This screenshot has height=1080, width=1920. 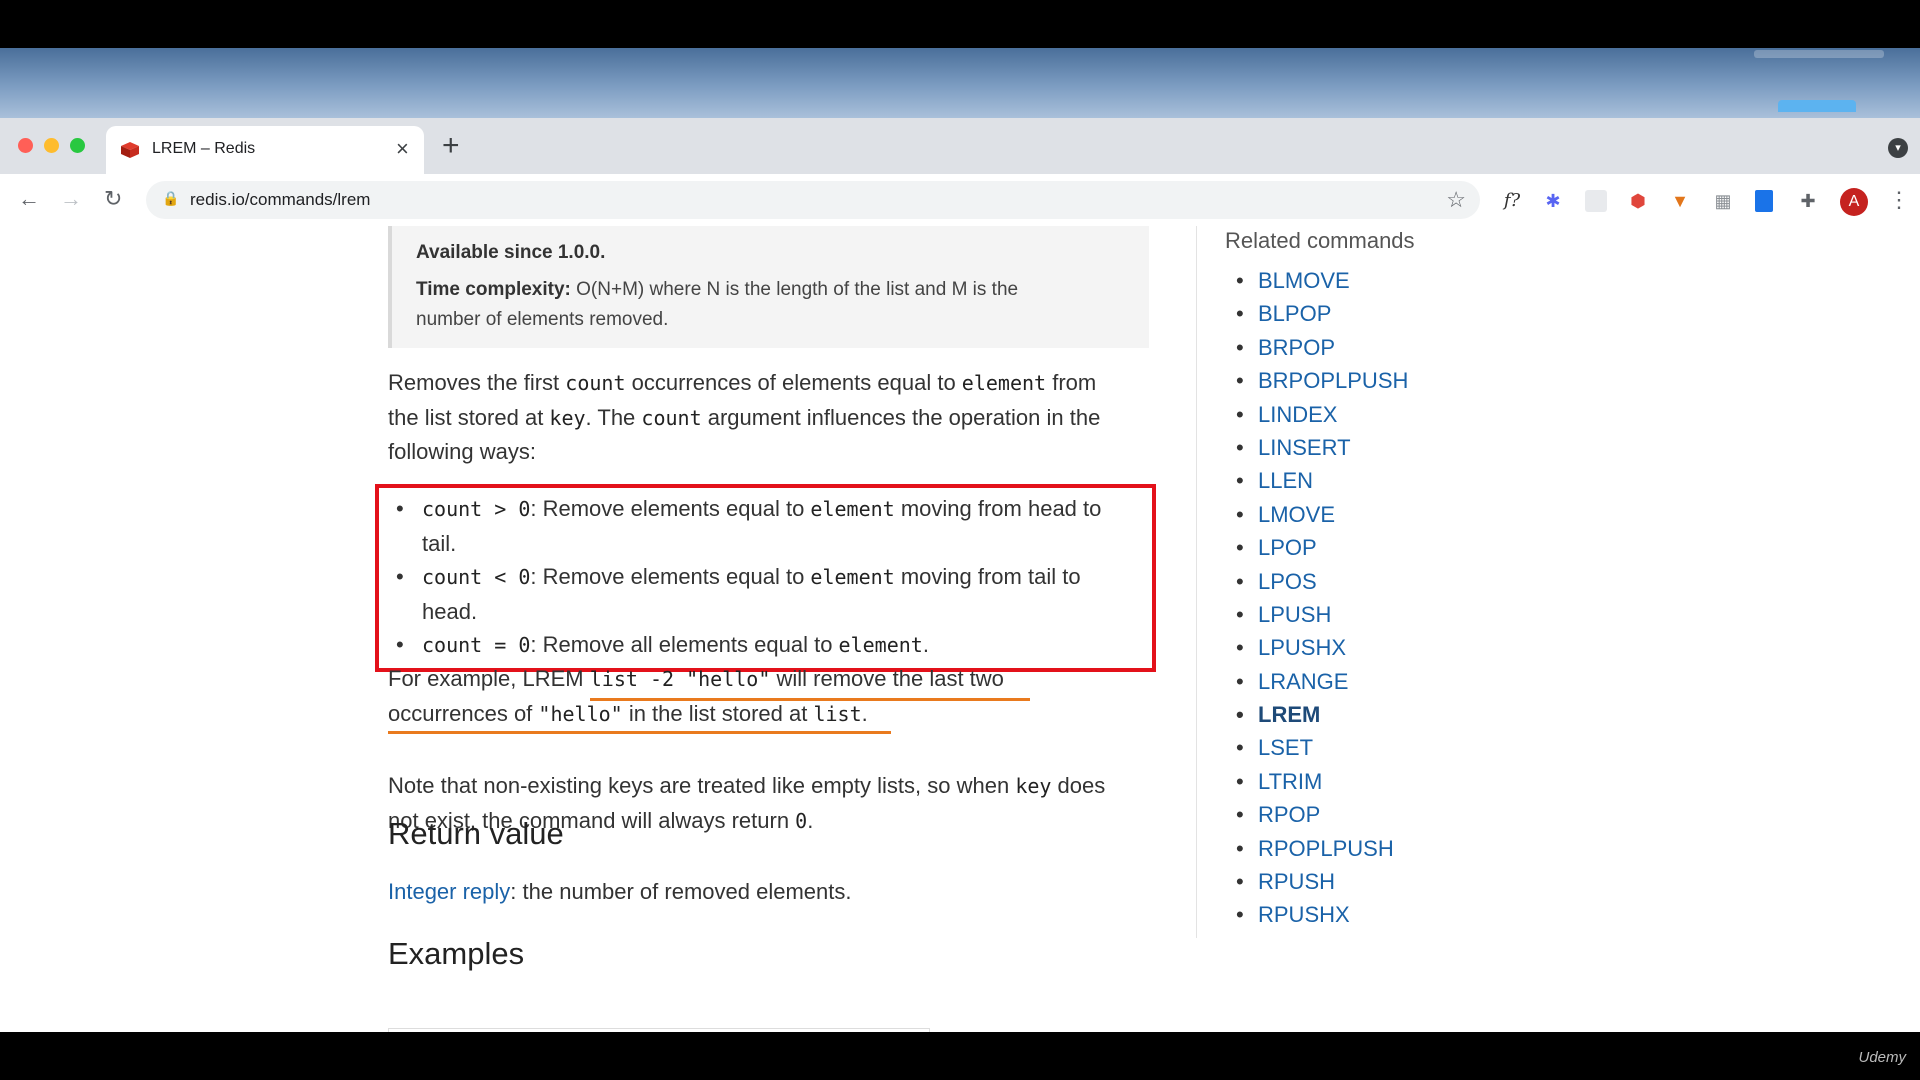 What do you see at coordinates (1817, 106) in the screenshot?
I see `desktop-folder-icon` at bounding box center [1817, 106].